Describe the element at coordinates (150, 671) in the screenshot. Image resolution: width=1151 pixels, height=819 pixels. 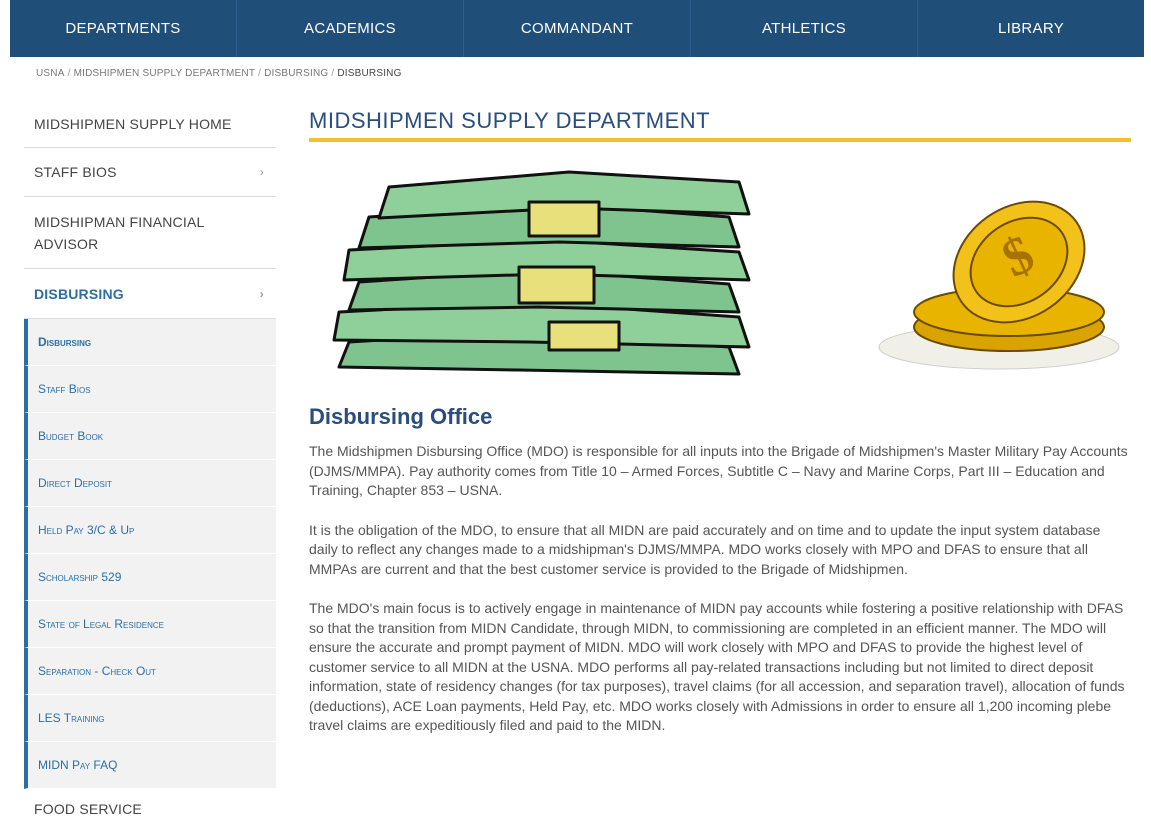
I see `subnav-item-separation-check-out: Separation - Check Out` at that location.